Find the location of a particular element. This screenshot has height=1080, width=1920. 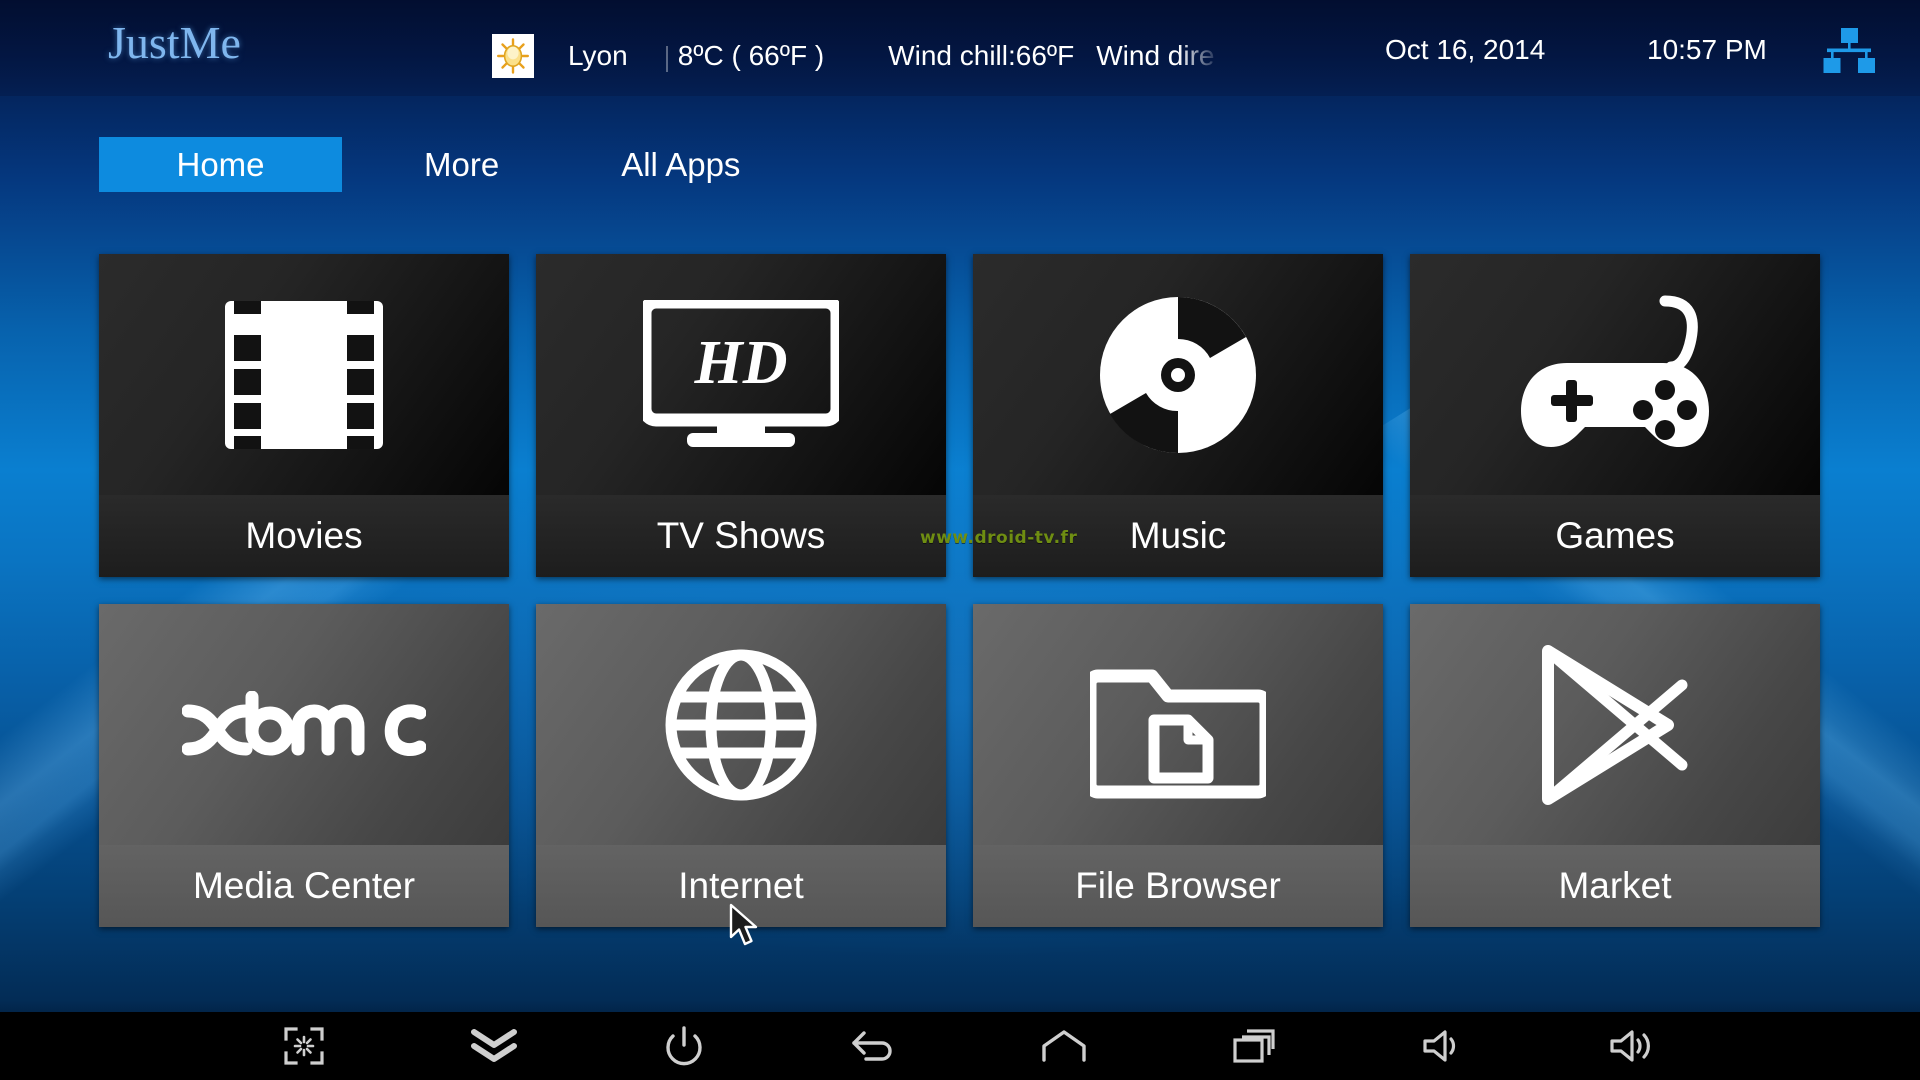

tile-movies-label: Movies is located at coordinates (304, 536).